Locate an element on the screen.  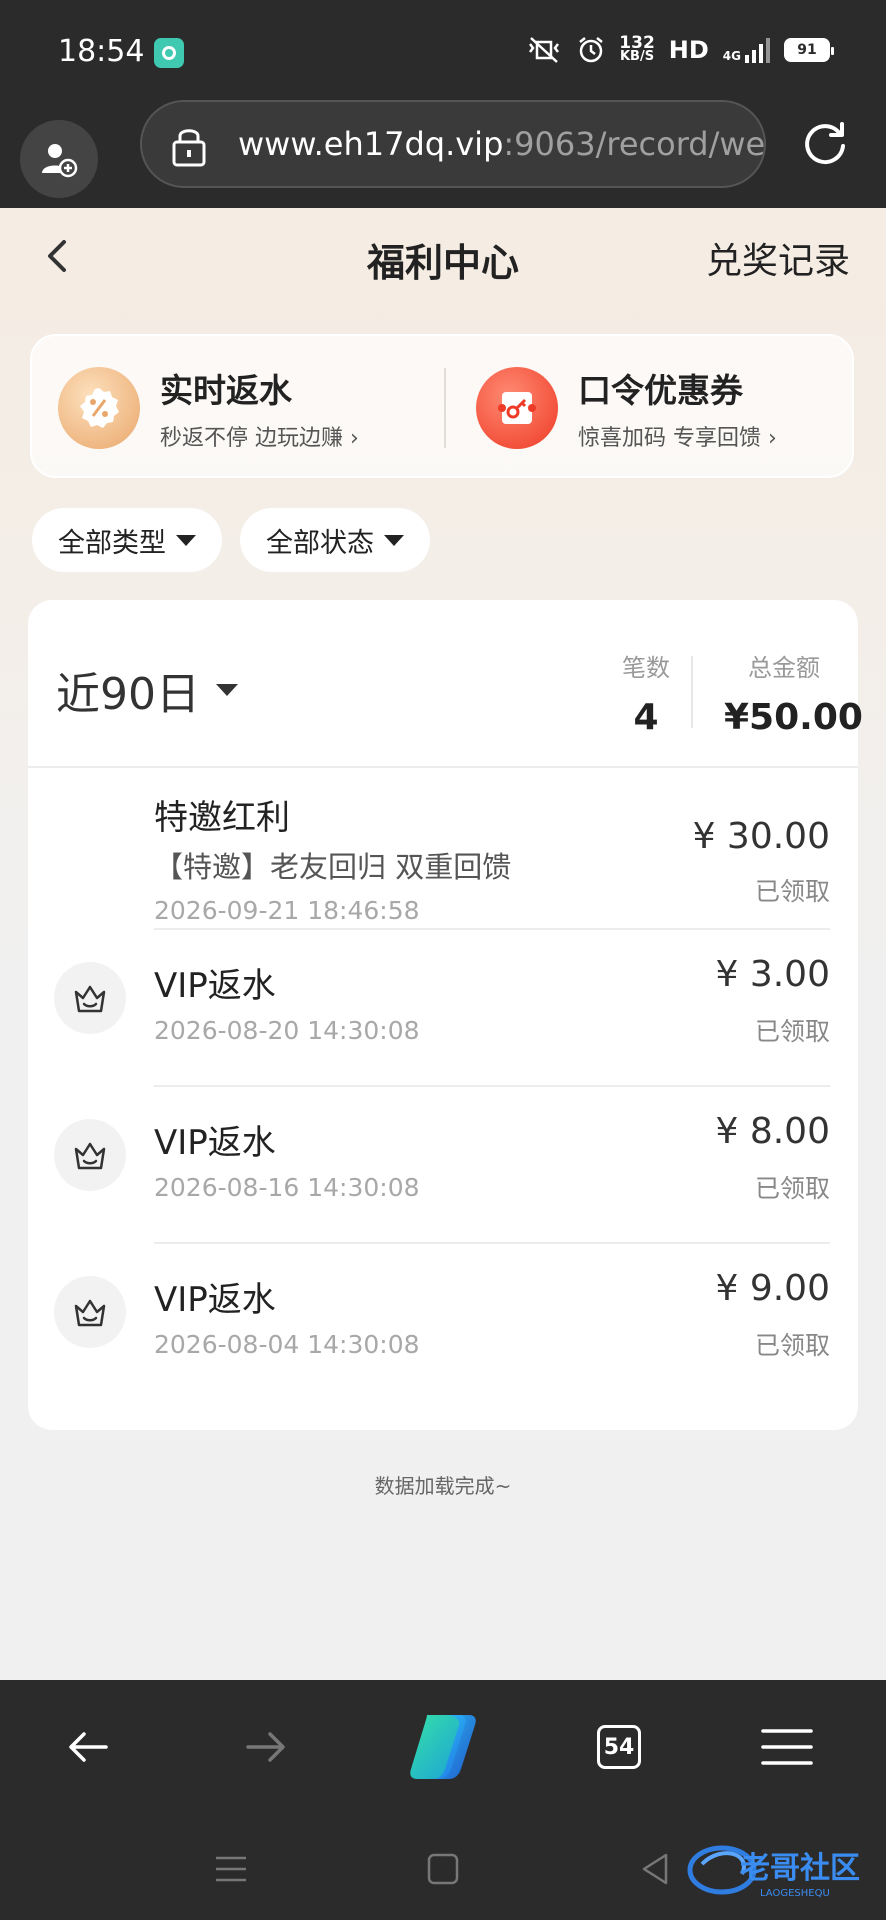
arrow-right-icon is located at coordinates (265, 1747).